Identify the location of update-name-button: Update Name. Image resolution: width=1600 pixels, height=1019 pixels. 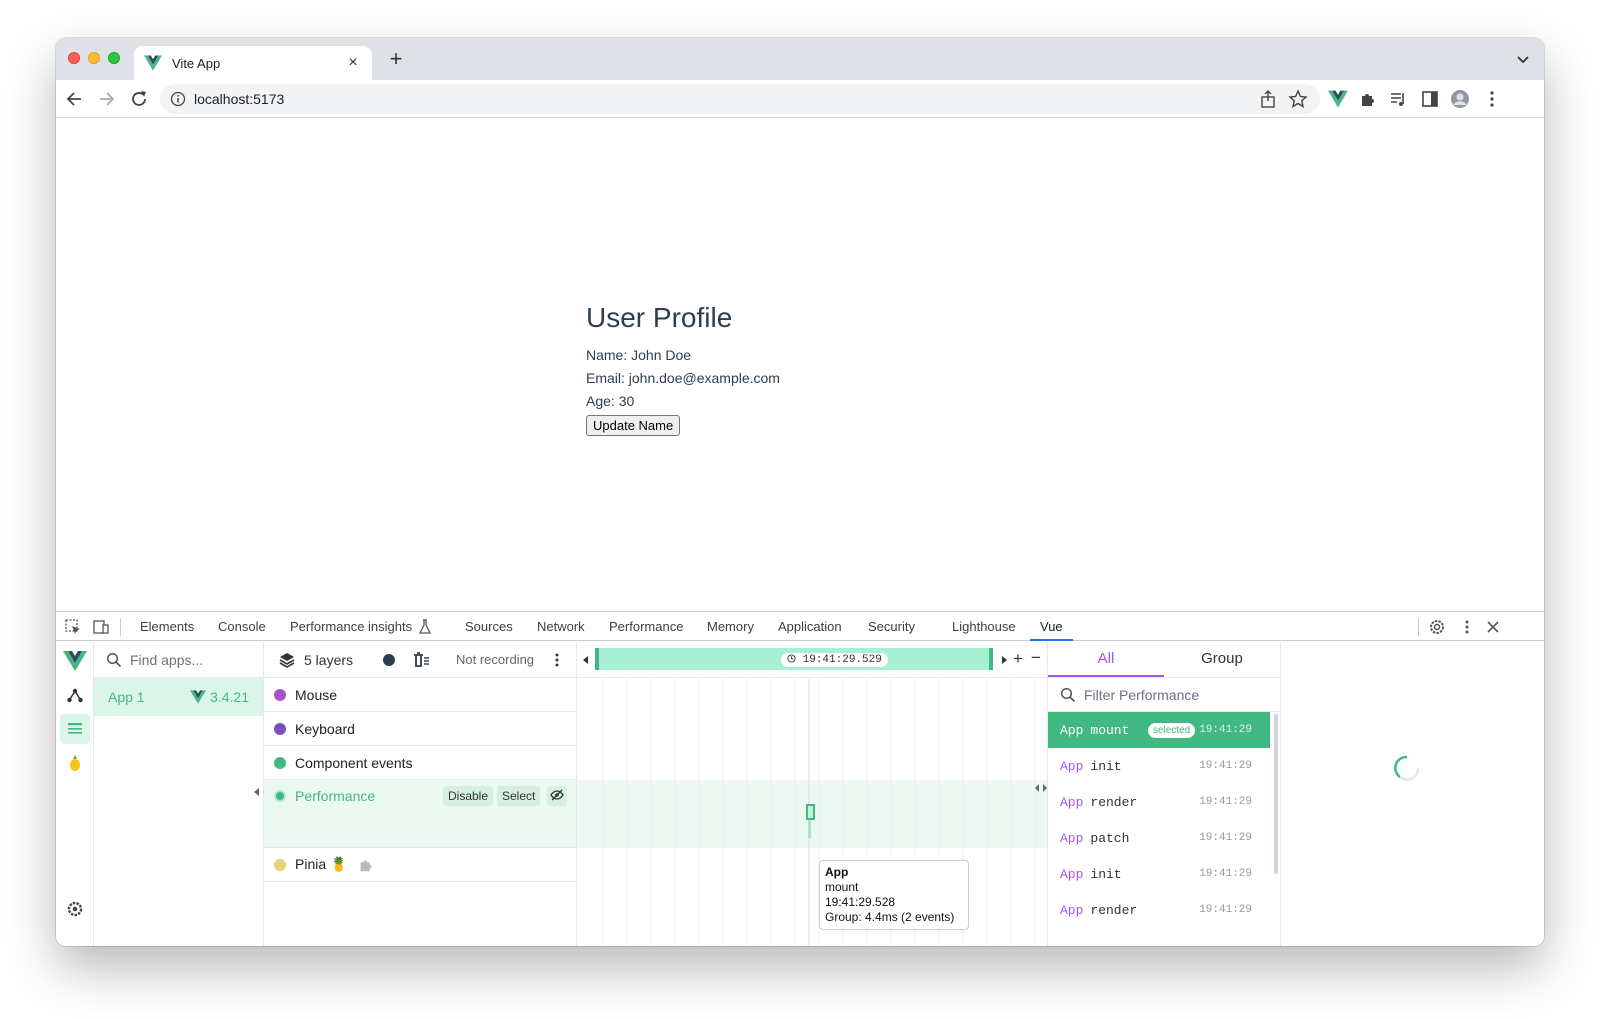
(633, 425).